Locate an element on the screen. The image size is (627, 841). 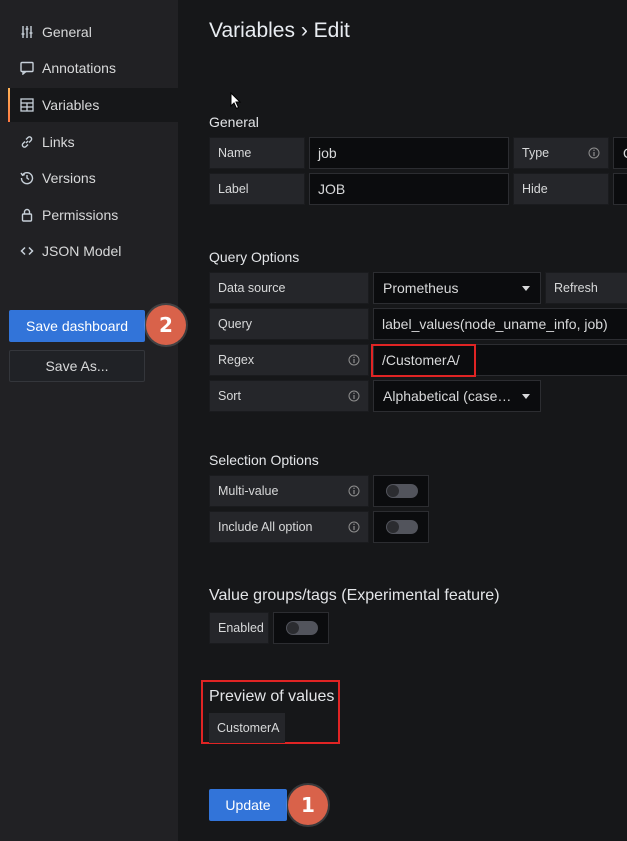
sidebar-item-json-model: JSON Model is located at coordinates (93, 251).